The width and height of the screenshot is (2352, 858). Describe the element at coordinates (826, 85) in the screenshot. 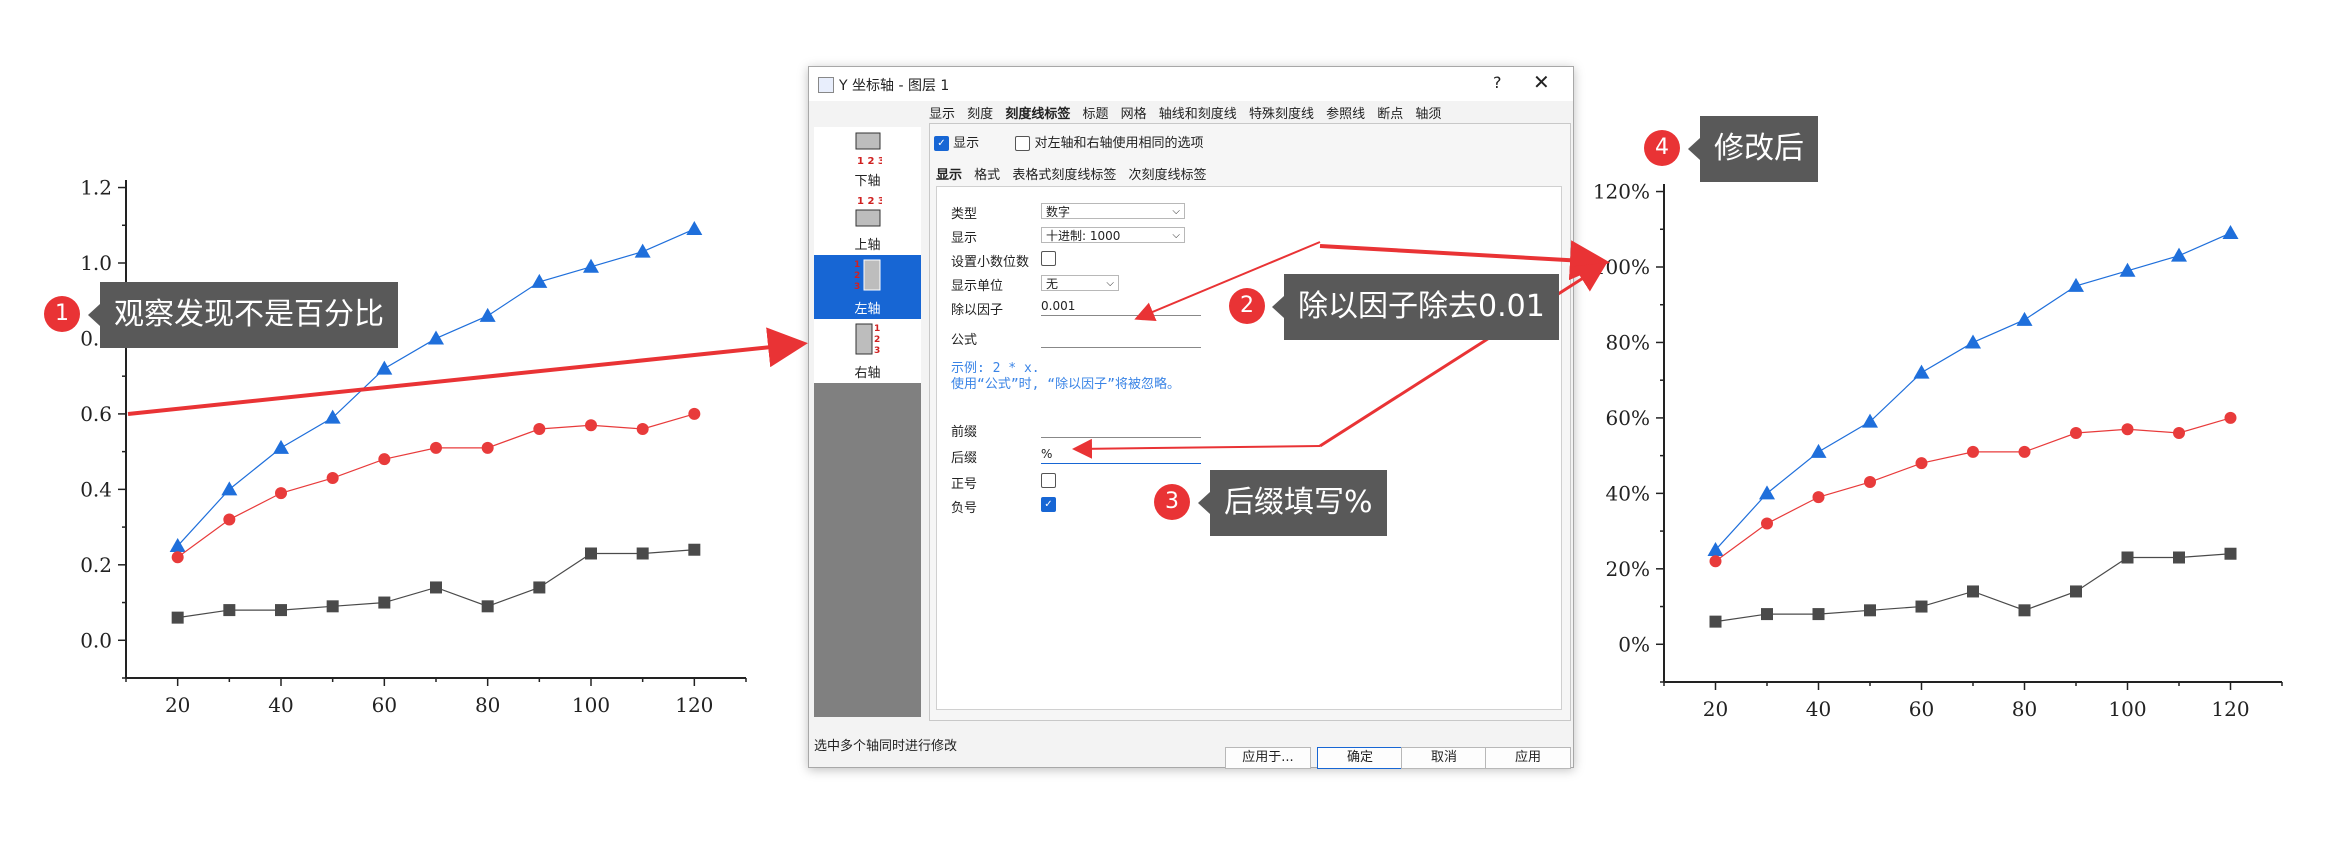

I see `app-icon` at that location.